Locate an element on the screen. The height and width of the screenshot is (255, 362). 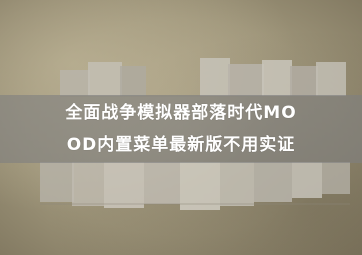
caption-line-2: OD内置菜单最新版不用实证 is located at coordinates (181, 145).